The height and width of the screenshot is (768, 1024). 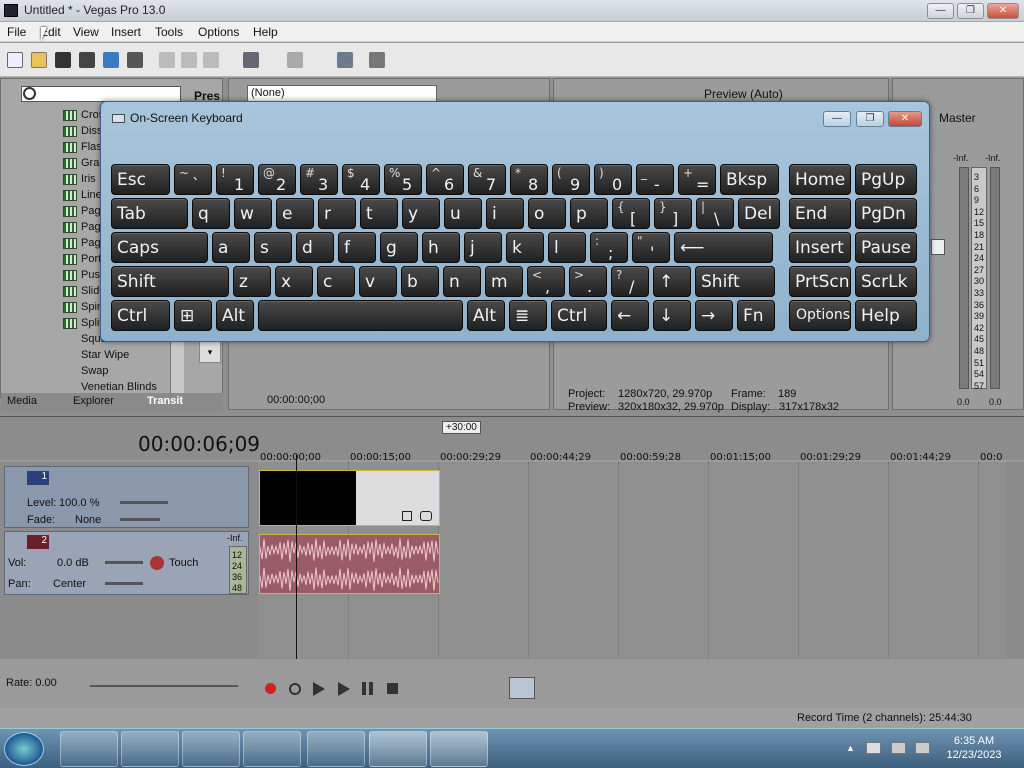 I want to click on key-4-7: ←, so click(x=630, y=315).